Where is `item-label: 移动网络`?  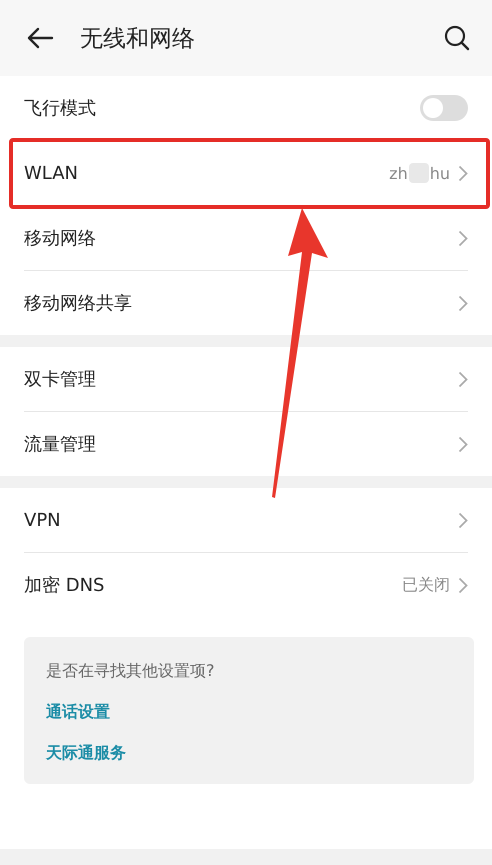
item-label: 移动网络 is located at coordinates (60, 238).